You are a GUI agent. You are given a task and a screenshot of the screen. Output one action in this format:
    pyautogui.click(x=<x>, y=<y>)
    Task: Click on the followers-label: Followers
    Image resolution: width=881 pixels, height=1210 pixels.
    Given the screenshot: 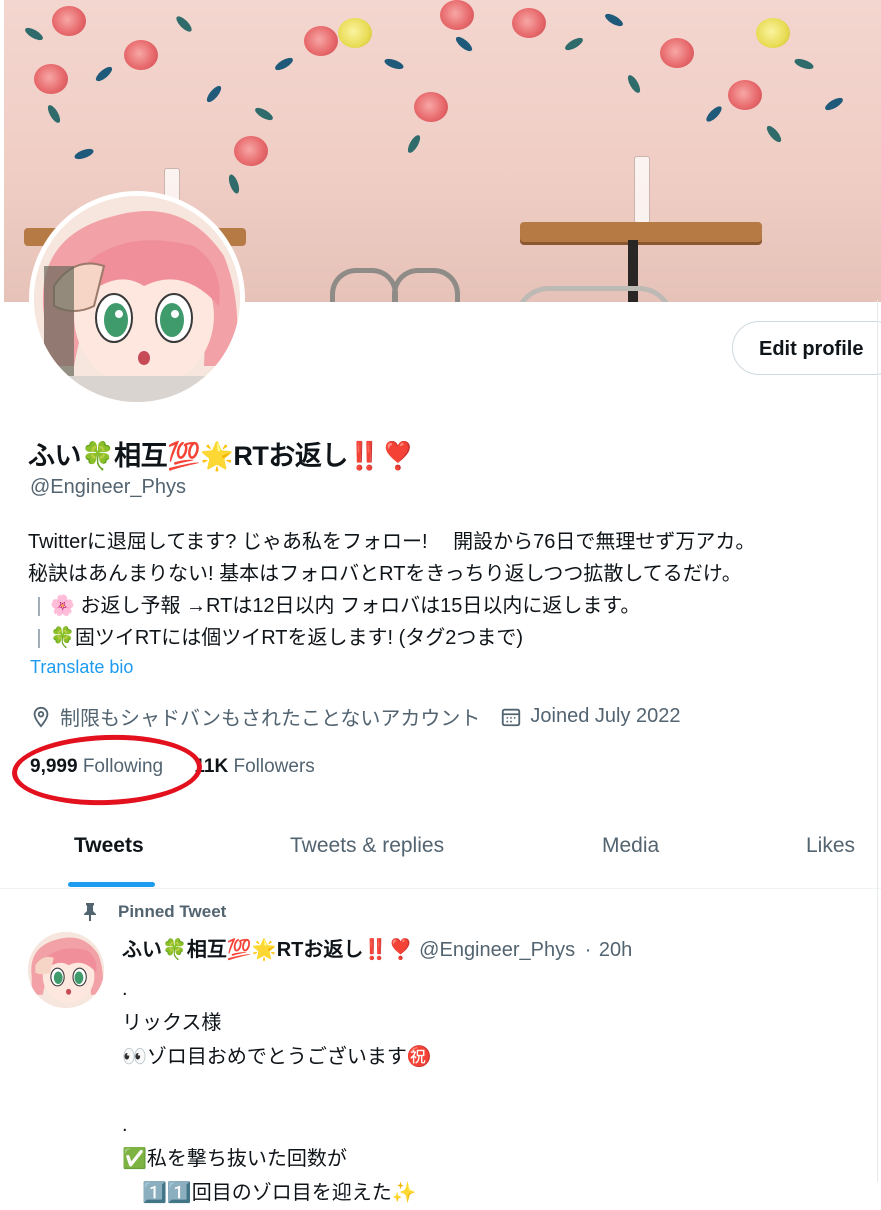 What is the action you would take?
    pyautogui.click(x=274, y=766)
    